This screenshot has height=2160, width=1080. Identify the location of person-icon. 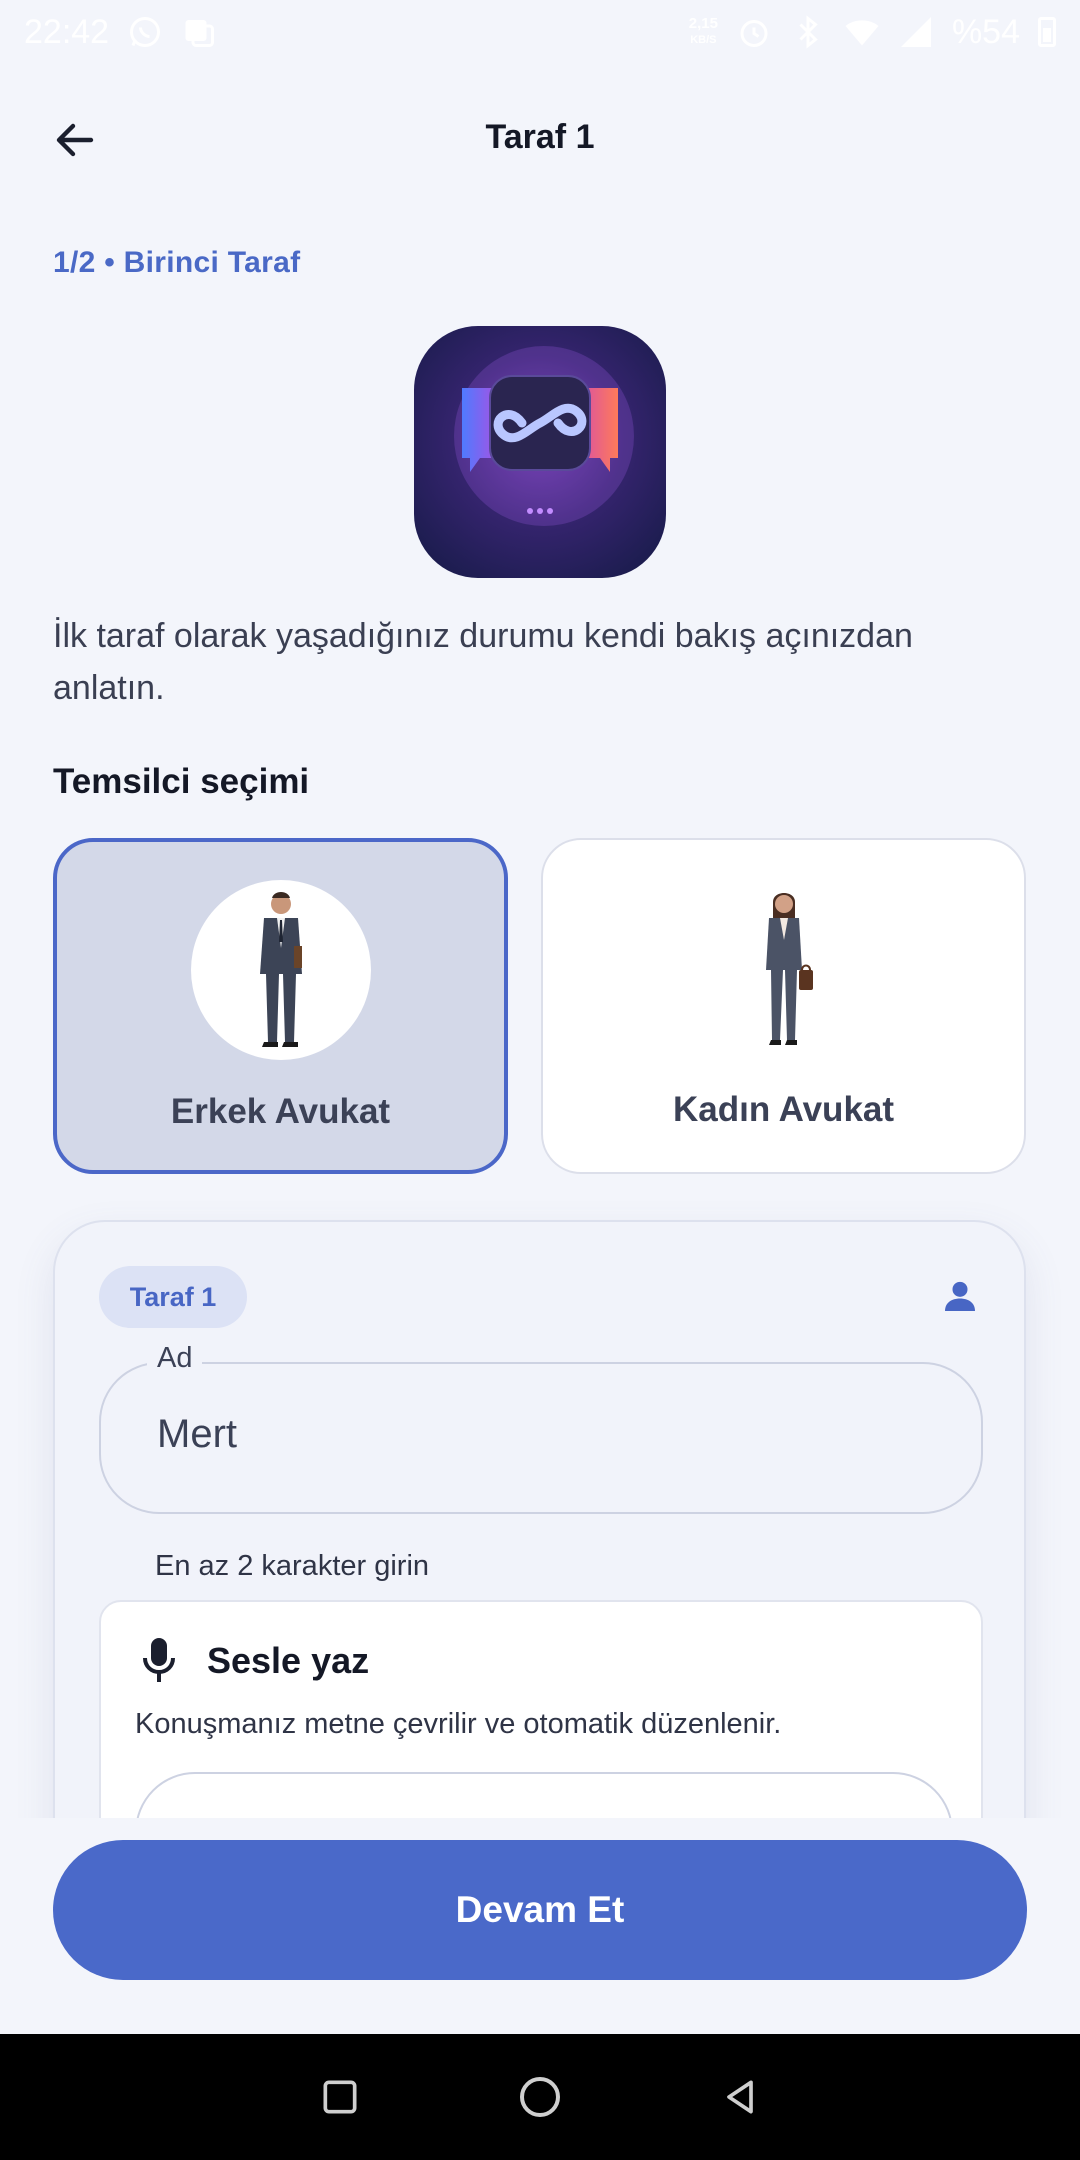
(960, 1296).